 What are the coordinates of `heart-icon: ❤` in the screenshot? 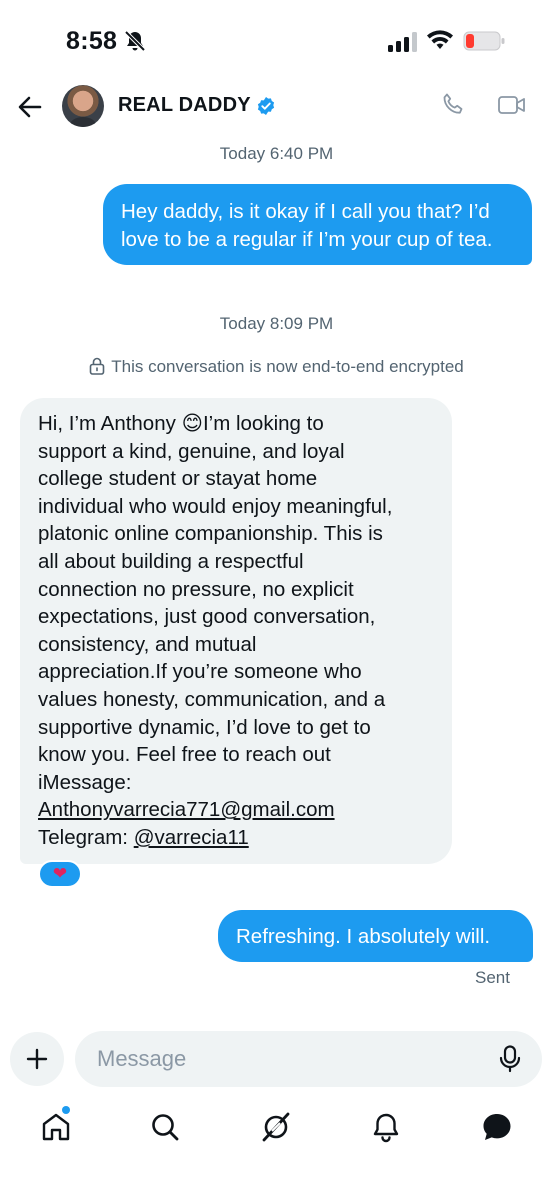 It's located at (60, 873).